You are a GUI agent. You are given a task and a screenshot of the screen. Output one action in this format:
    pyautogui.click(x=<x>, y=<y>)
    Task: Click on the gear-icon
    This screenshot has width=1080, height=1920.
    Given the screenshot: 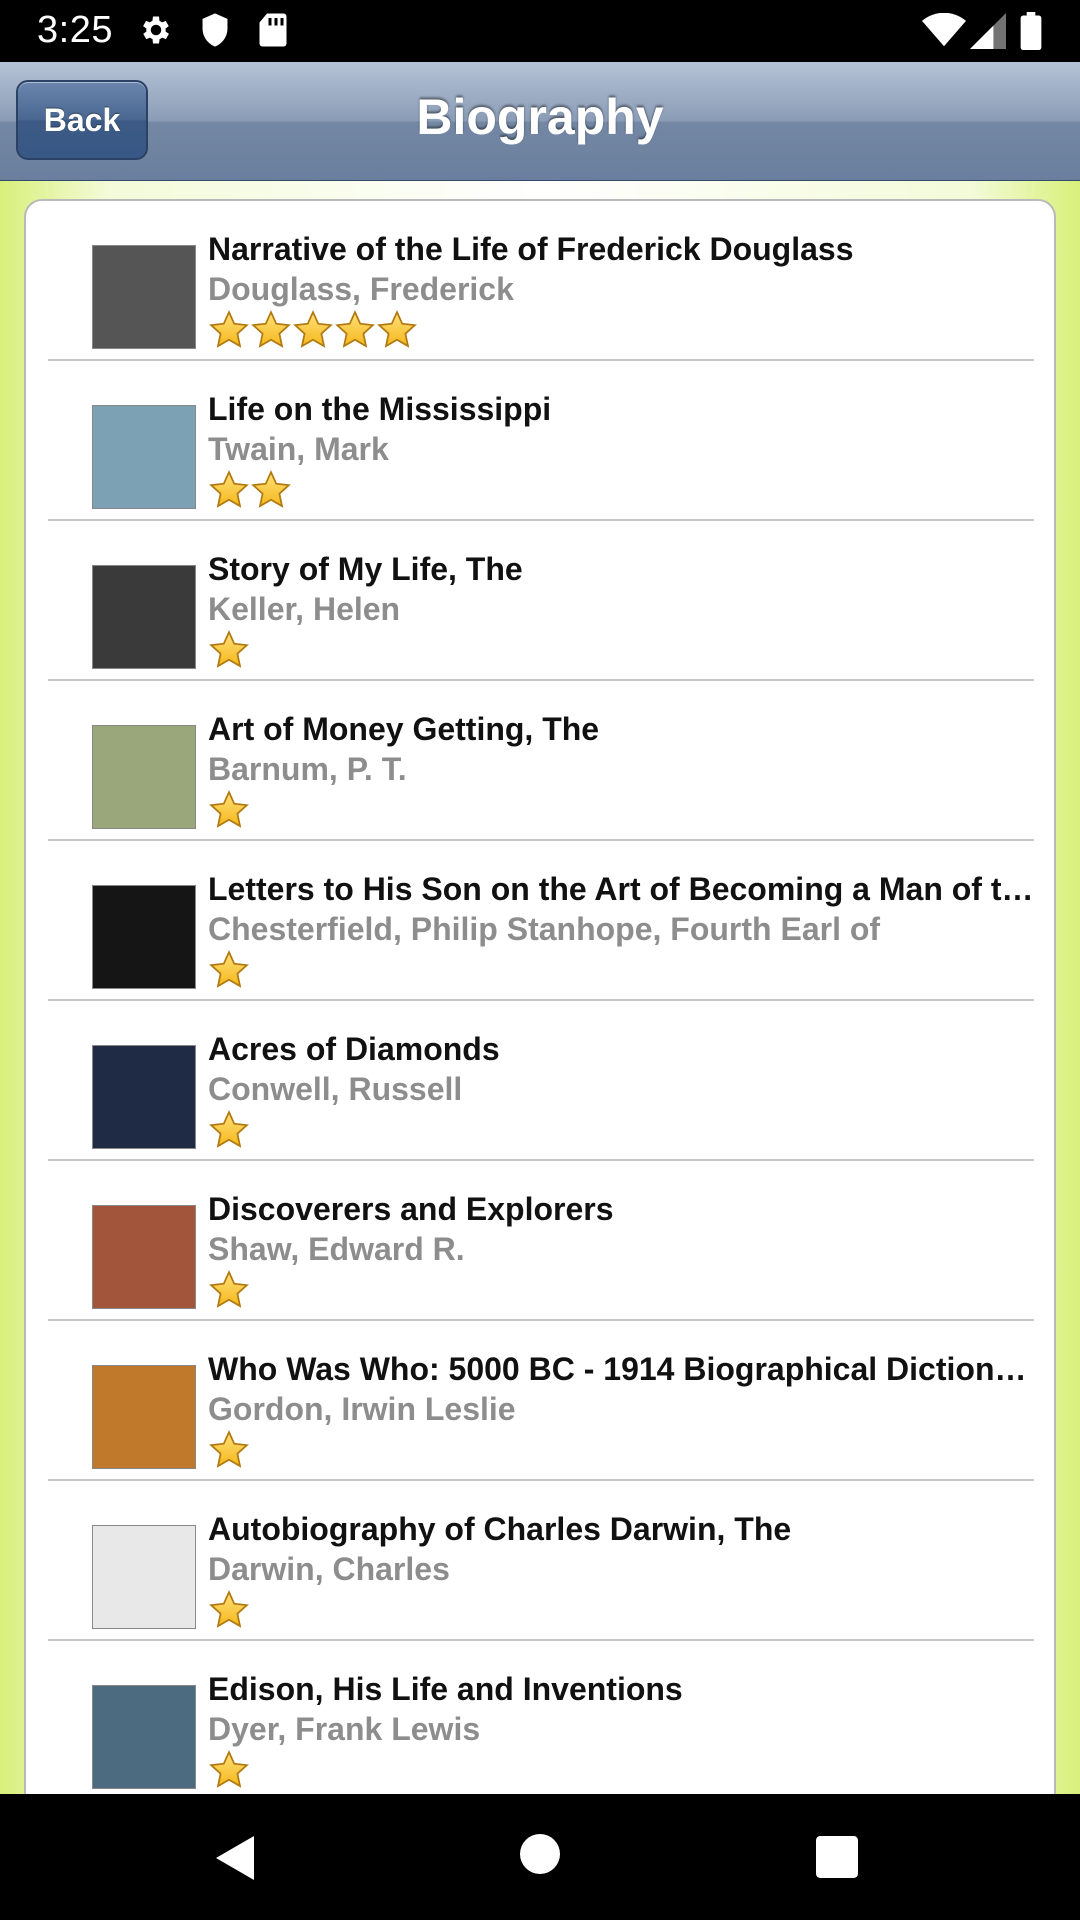 What is the action you would take?
    pyautogui.click(x=156, y=32)
    